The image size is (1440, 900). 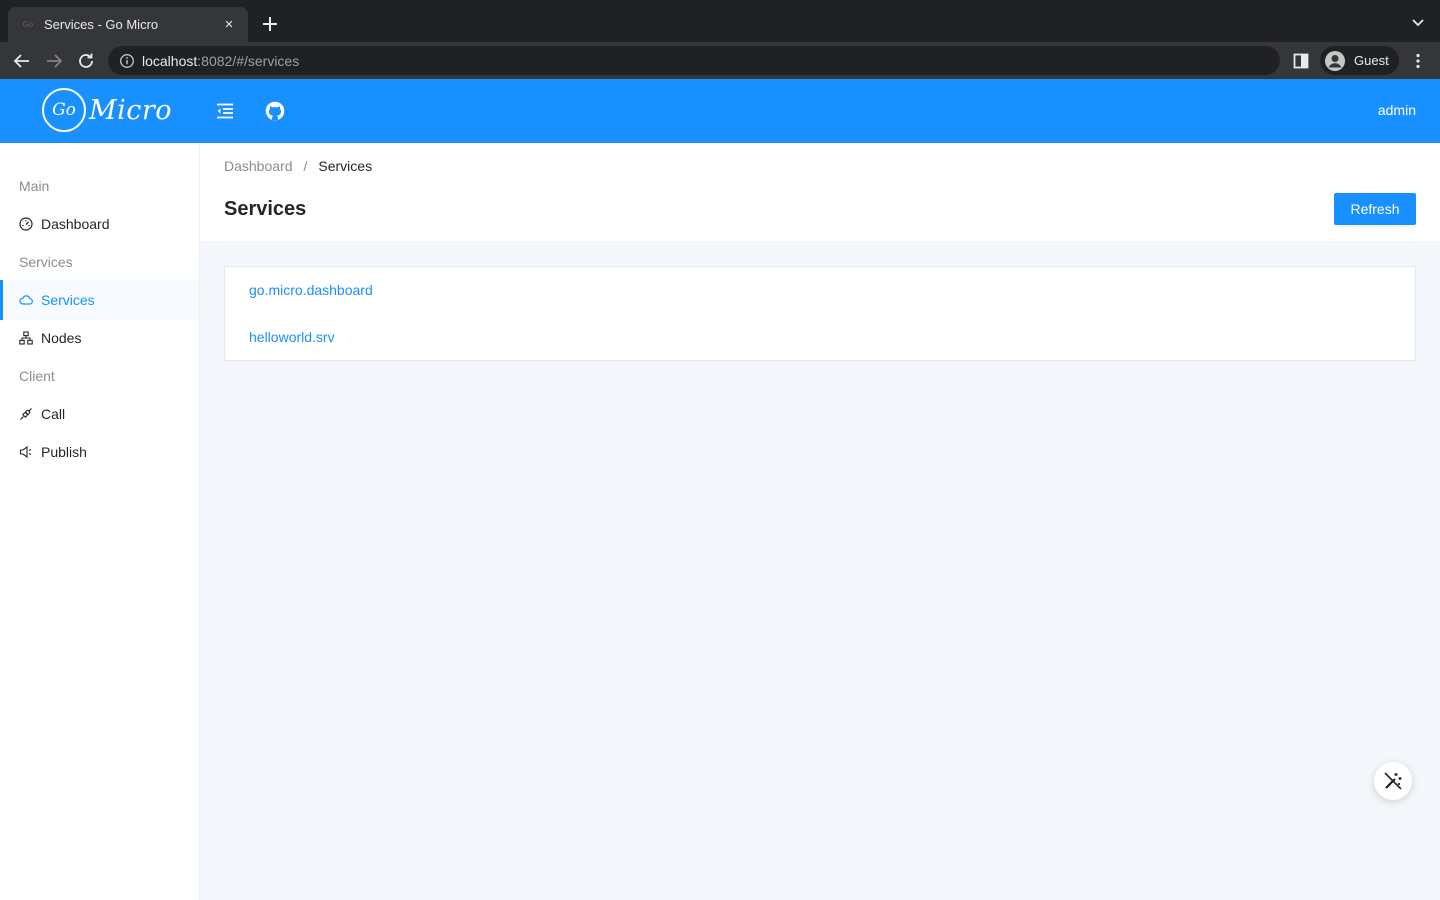 I want to click on sidebar-item-services: Services, so click(x=99, y=300).